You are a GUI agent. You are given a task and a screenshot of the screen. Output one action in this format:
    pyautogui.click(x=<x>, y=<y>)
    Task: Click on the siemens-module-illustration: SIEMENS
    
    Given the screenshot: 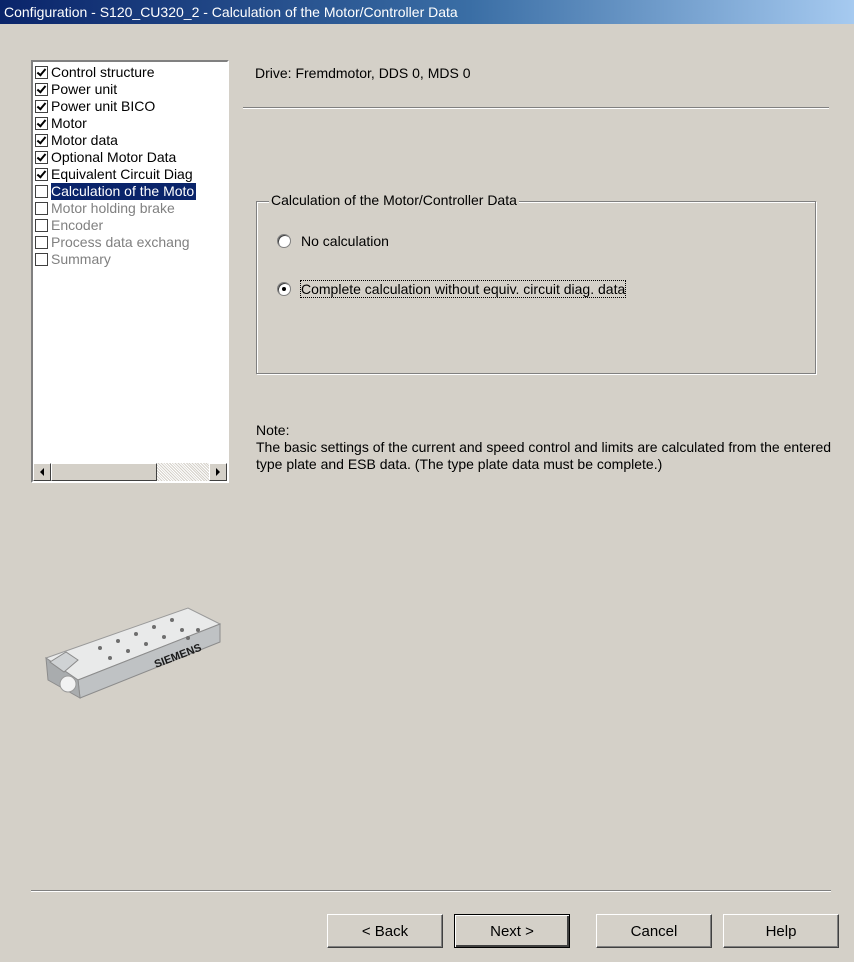 What is the action you would take?
    pyautogui.click(x=133, y=653)
    